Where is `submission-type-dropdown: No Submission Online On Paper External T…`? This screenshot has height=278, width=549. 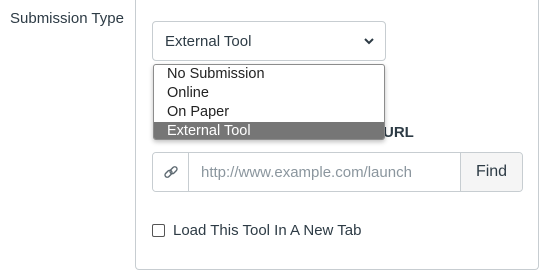 submission-type-dropdown: No Submission Online On Paper External T… is located at coordinates (269, 102).